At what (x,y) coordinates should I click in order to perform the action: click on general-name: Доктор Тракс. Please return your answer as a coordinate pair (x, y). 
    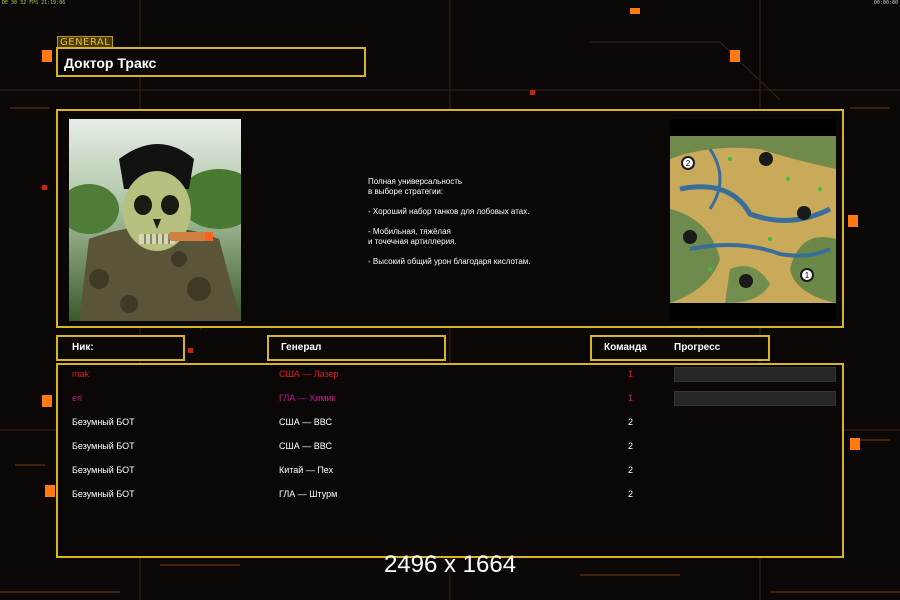
    Looking at the image, I should click on (110, 63).